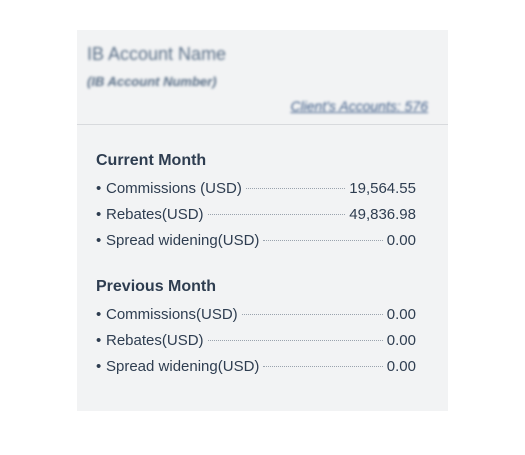  What do you see at coordinates (183, 240) in the screenshot?
I see `current-spread-label: Spread widening(USD)` at bounding box center [183, 240].